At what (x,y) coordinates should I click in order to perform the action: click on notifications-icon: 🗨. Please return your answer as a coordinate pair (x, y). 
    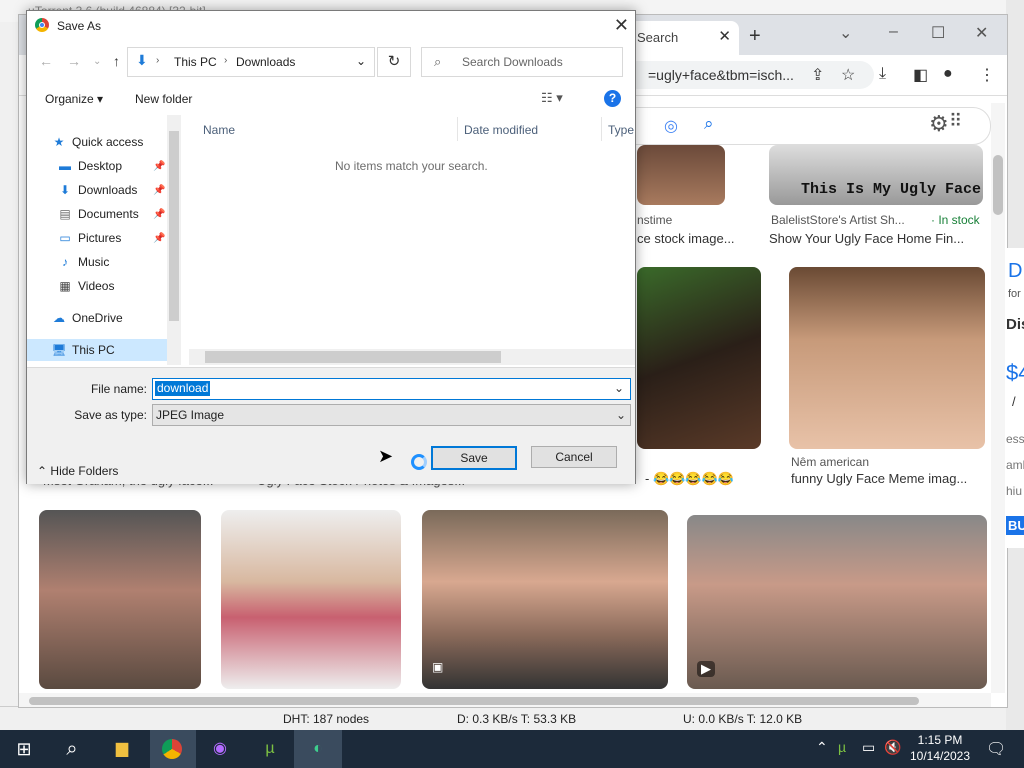
    Looking at the image, I should click on (996, 749).